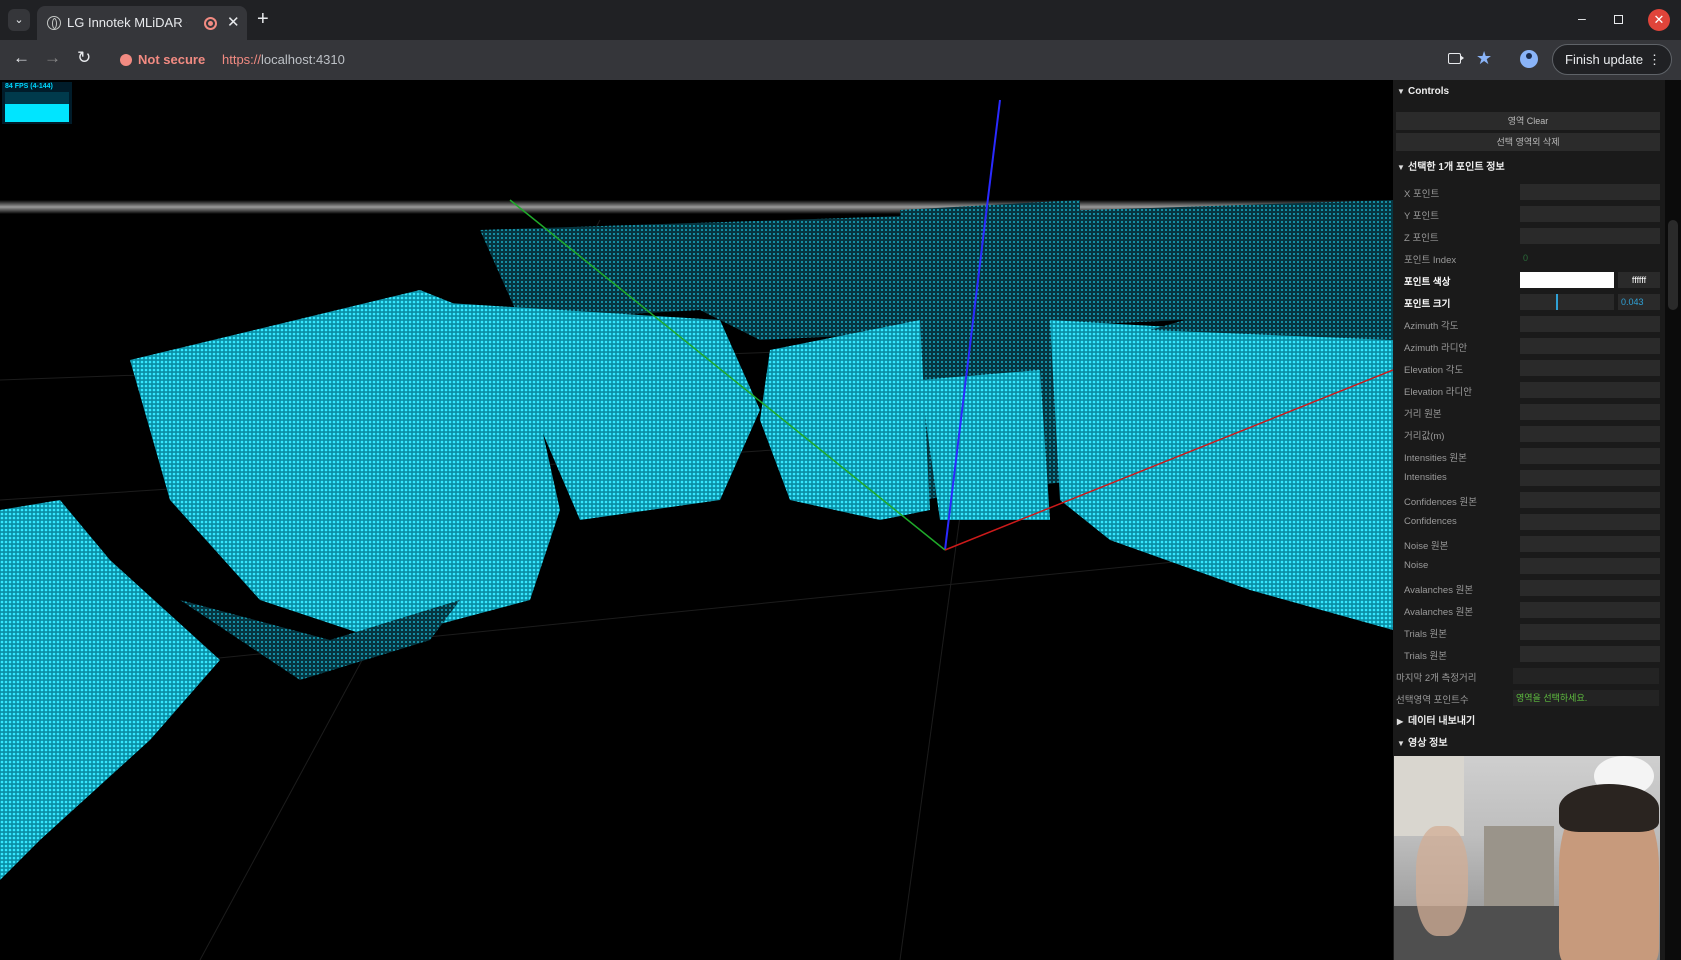 This screenshot has width=1681, height=960. I want to click on last-measure-label: 마지막 2개 측정거리, so click(1436, 678).